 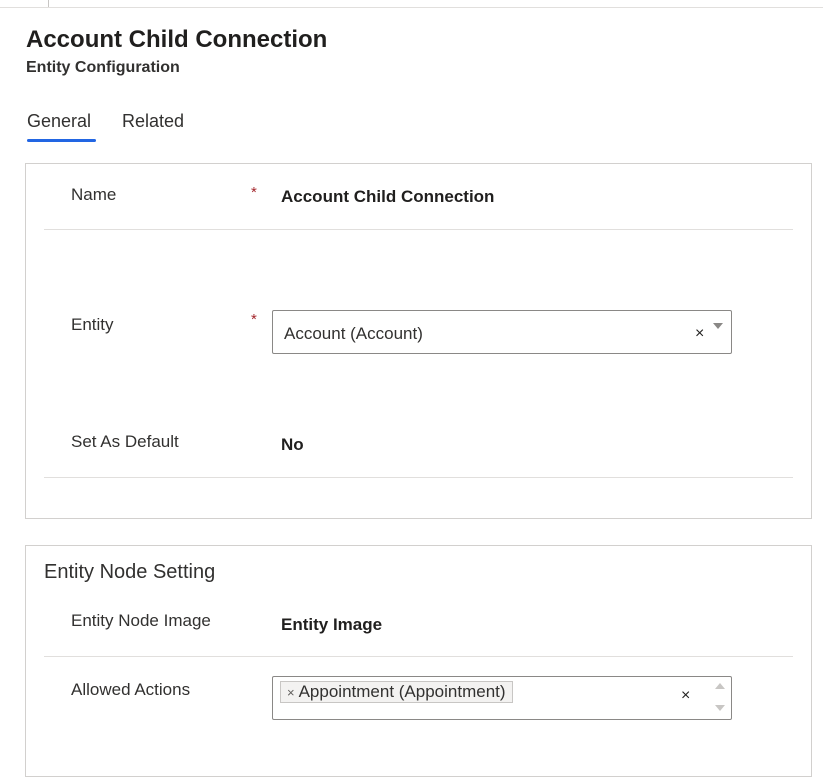 What do you see at coordinates (48, 3) in the screenshot?
I see `top-bar-divider` at bounding box center [48, 3].